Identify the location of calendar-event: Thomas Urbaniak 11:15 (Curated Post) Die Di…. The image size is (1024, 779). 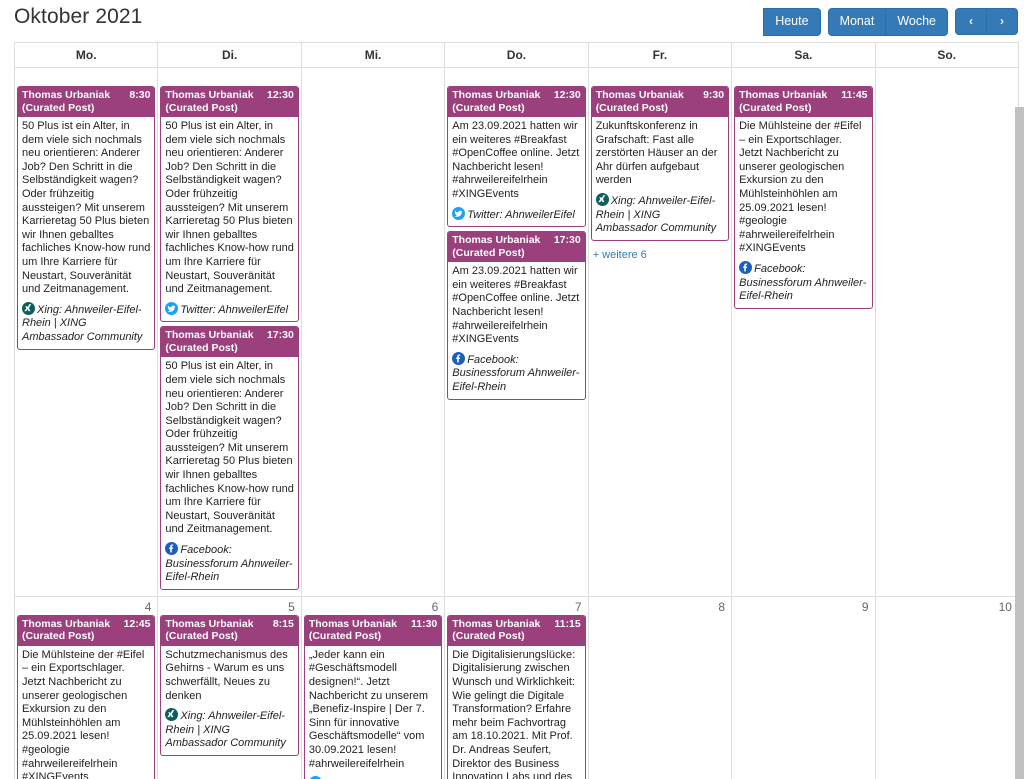
(516, 696).